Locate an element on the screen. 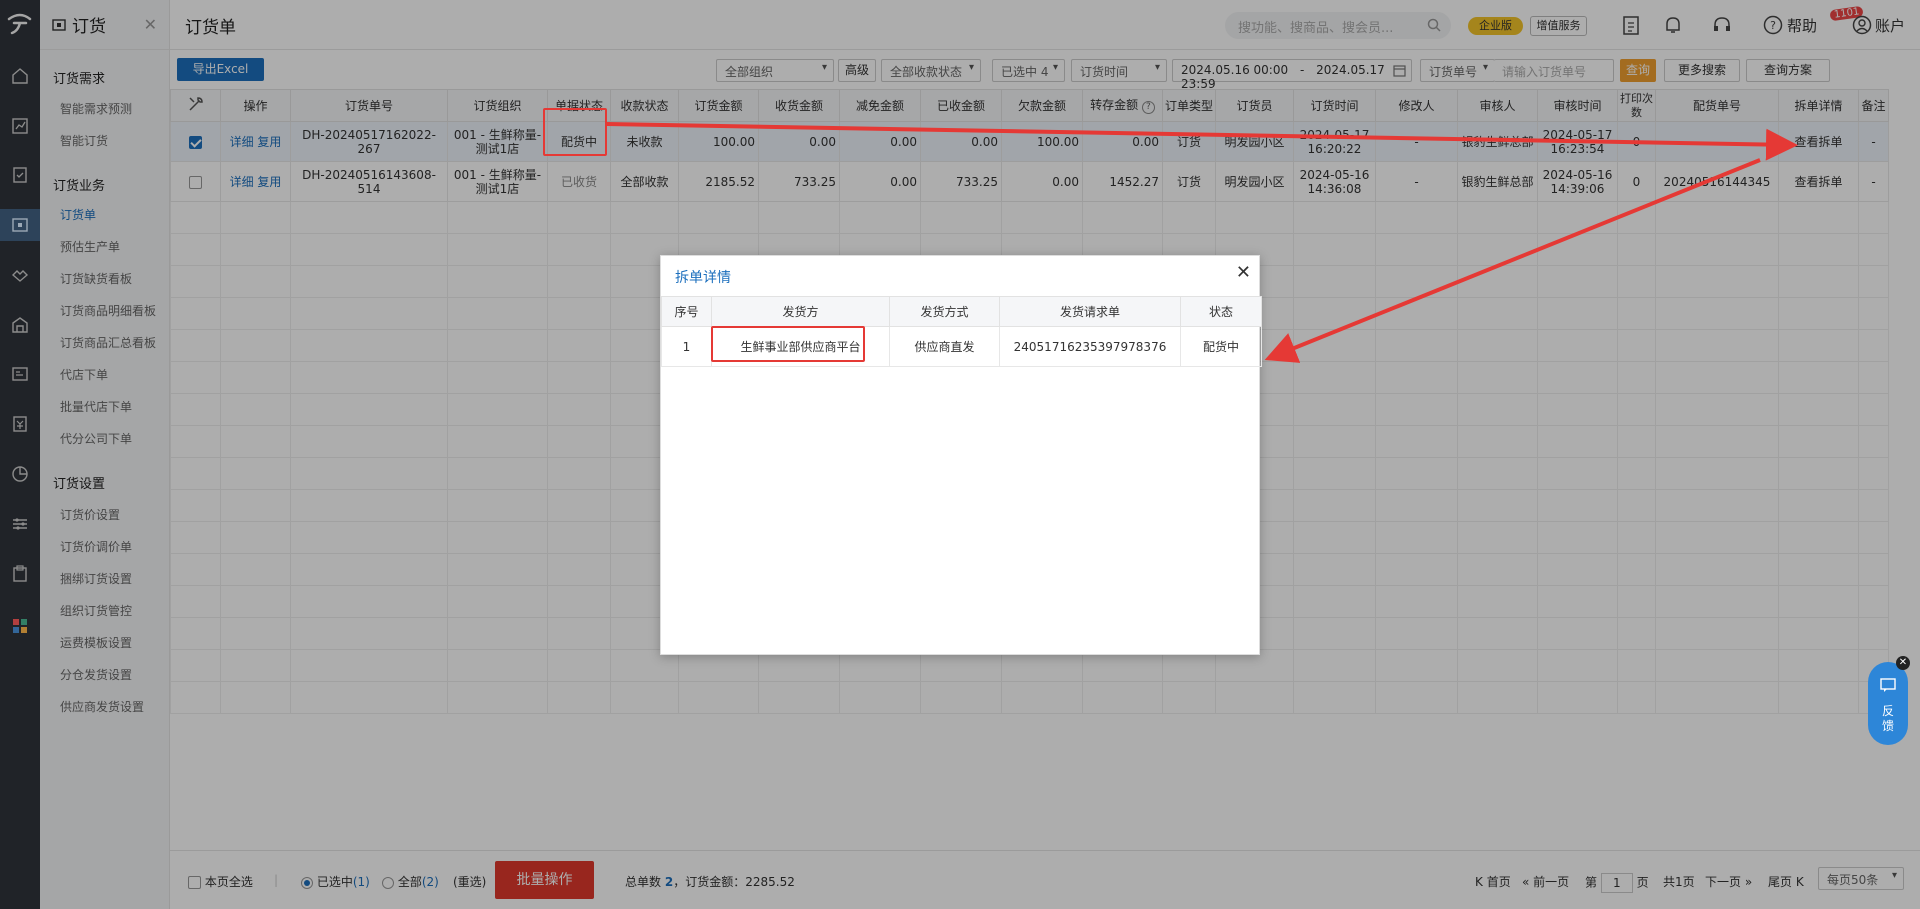 The height and width of the screenshot is (909, 1920). annotation-box-status is located at coordinates (575, 132).